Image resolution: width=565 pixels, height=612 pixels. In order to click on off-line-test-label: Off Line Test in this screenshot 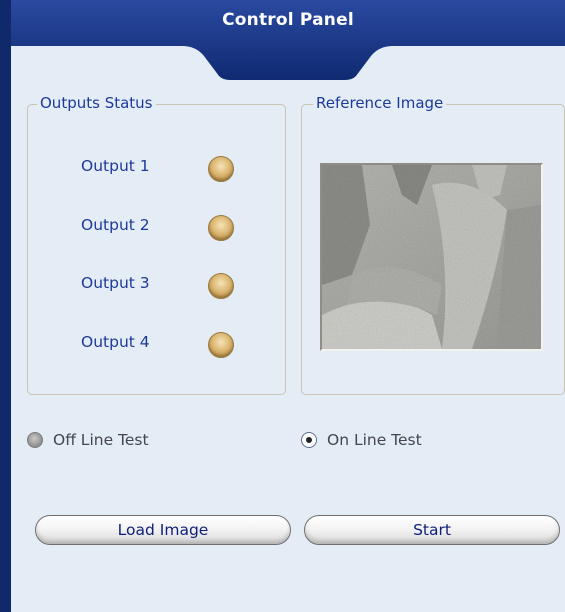, I will do `click(101, 440)`.